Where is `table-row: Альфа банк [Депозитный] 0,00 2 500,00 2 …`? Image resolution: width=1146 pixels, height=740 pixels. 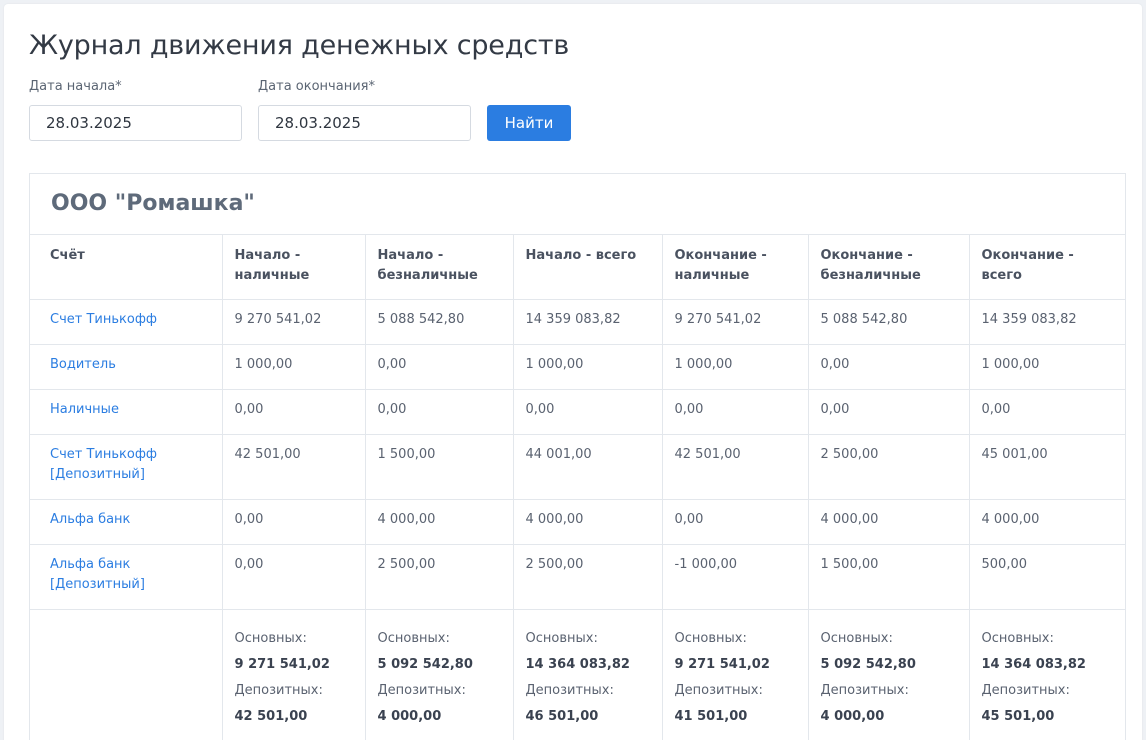
table-row: Альфа банк [Депозитный] 0,00 2 500,00 2 … is located at coordinates (577, 577).